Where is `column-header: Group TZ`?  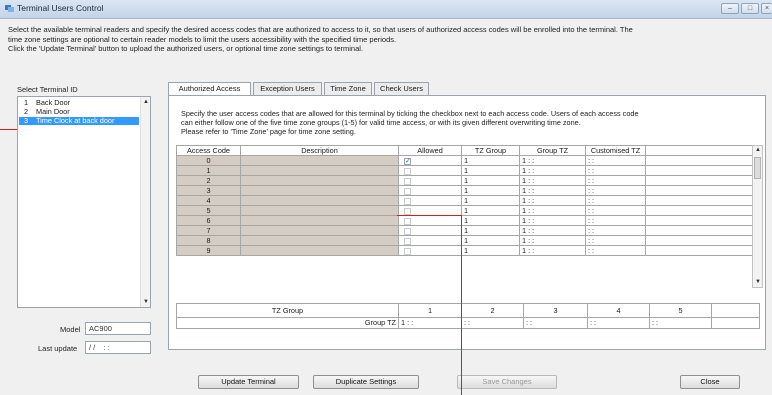
column-header: Group TZ is located at coordinates (552, 150).